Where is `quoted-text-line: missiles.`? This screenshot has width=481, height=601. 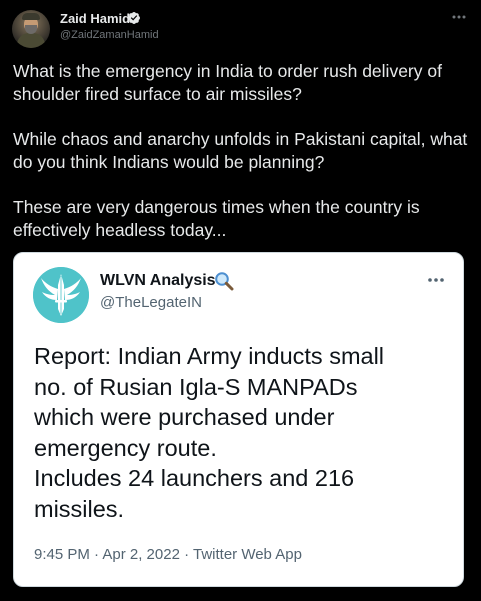 quoted-text-line: missiles. is located at coordinates (79, 508).